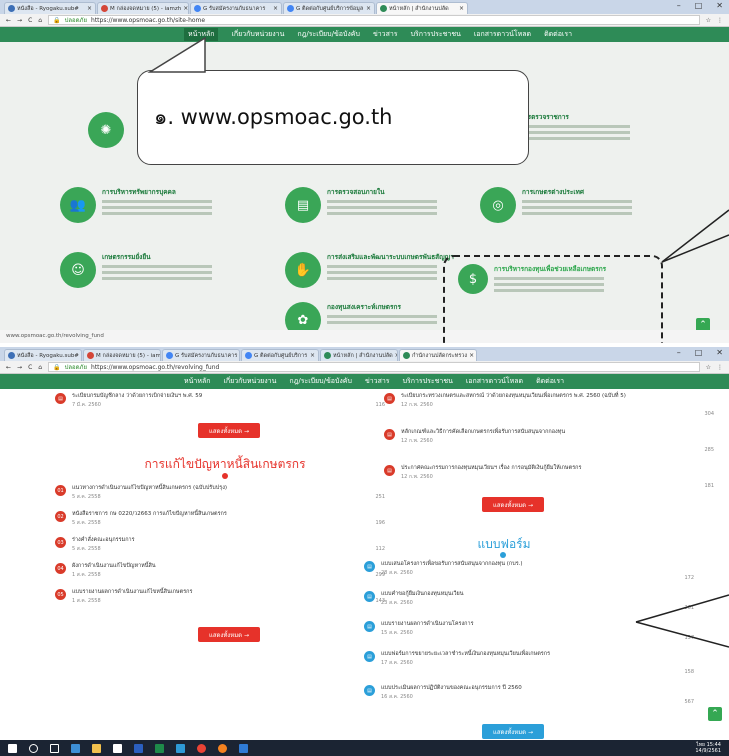 The height and width of the screenshot is (756, 729). What do you see at coordinates (364, 748) in the screenshot?
I see `taskbar: ไทย 15:44 14/9/2561` at bounding box center [364, 748].